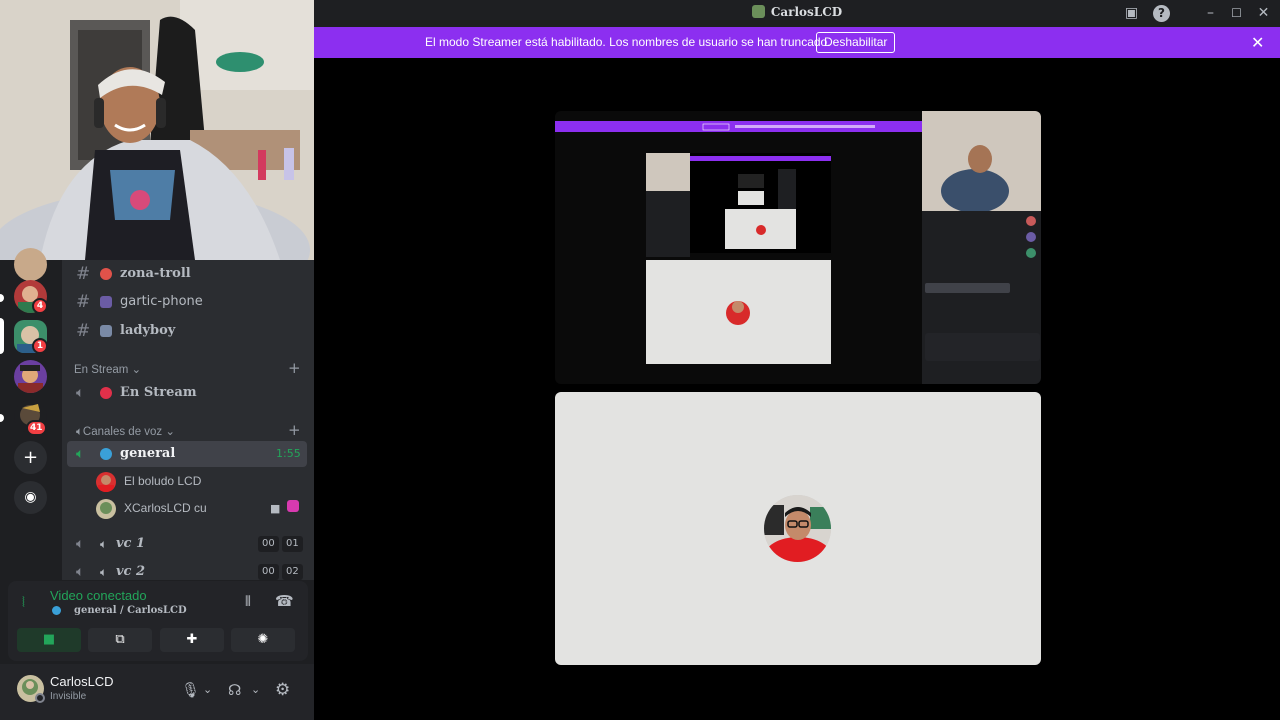  I want to click on webcam-overlay, so click(157, 130).